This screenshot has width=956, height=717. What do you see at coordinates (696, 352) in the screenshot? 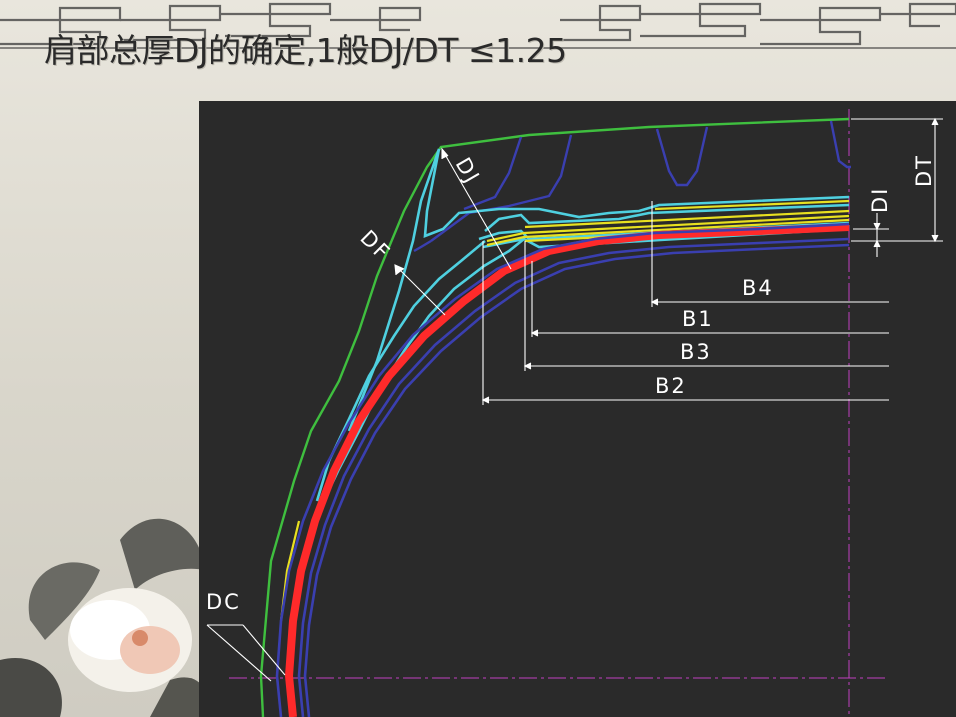
I see `b3-label: B3` at bounding box center [696, 352].